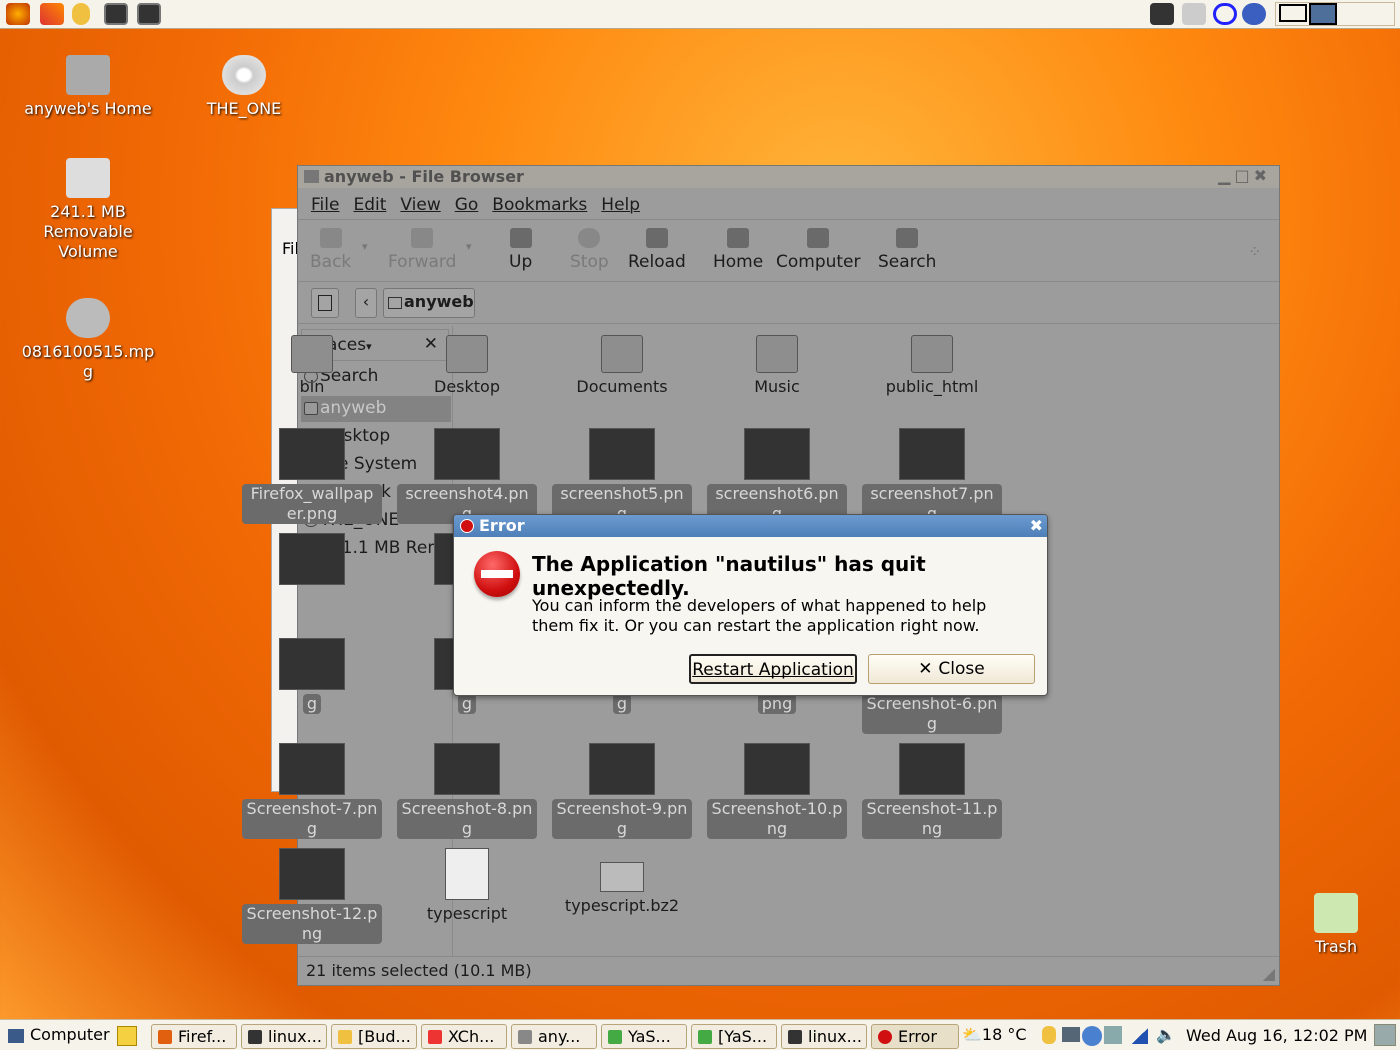 This screenshot has width=1400, height=1050. What do you see at coordinates (622, 704) in the screenshot?
I see `file-label: g` at bounding box center [622, 704].